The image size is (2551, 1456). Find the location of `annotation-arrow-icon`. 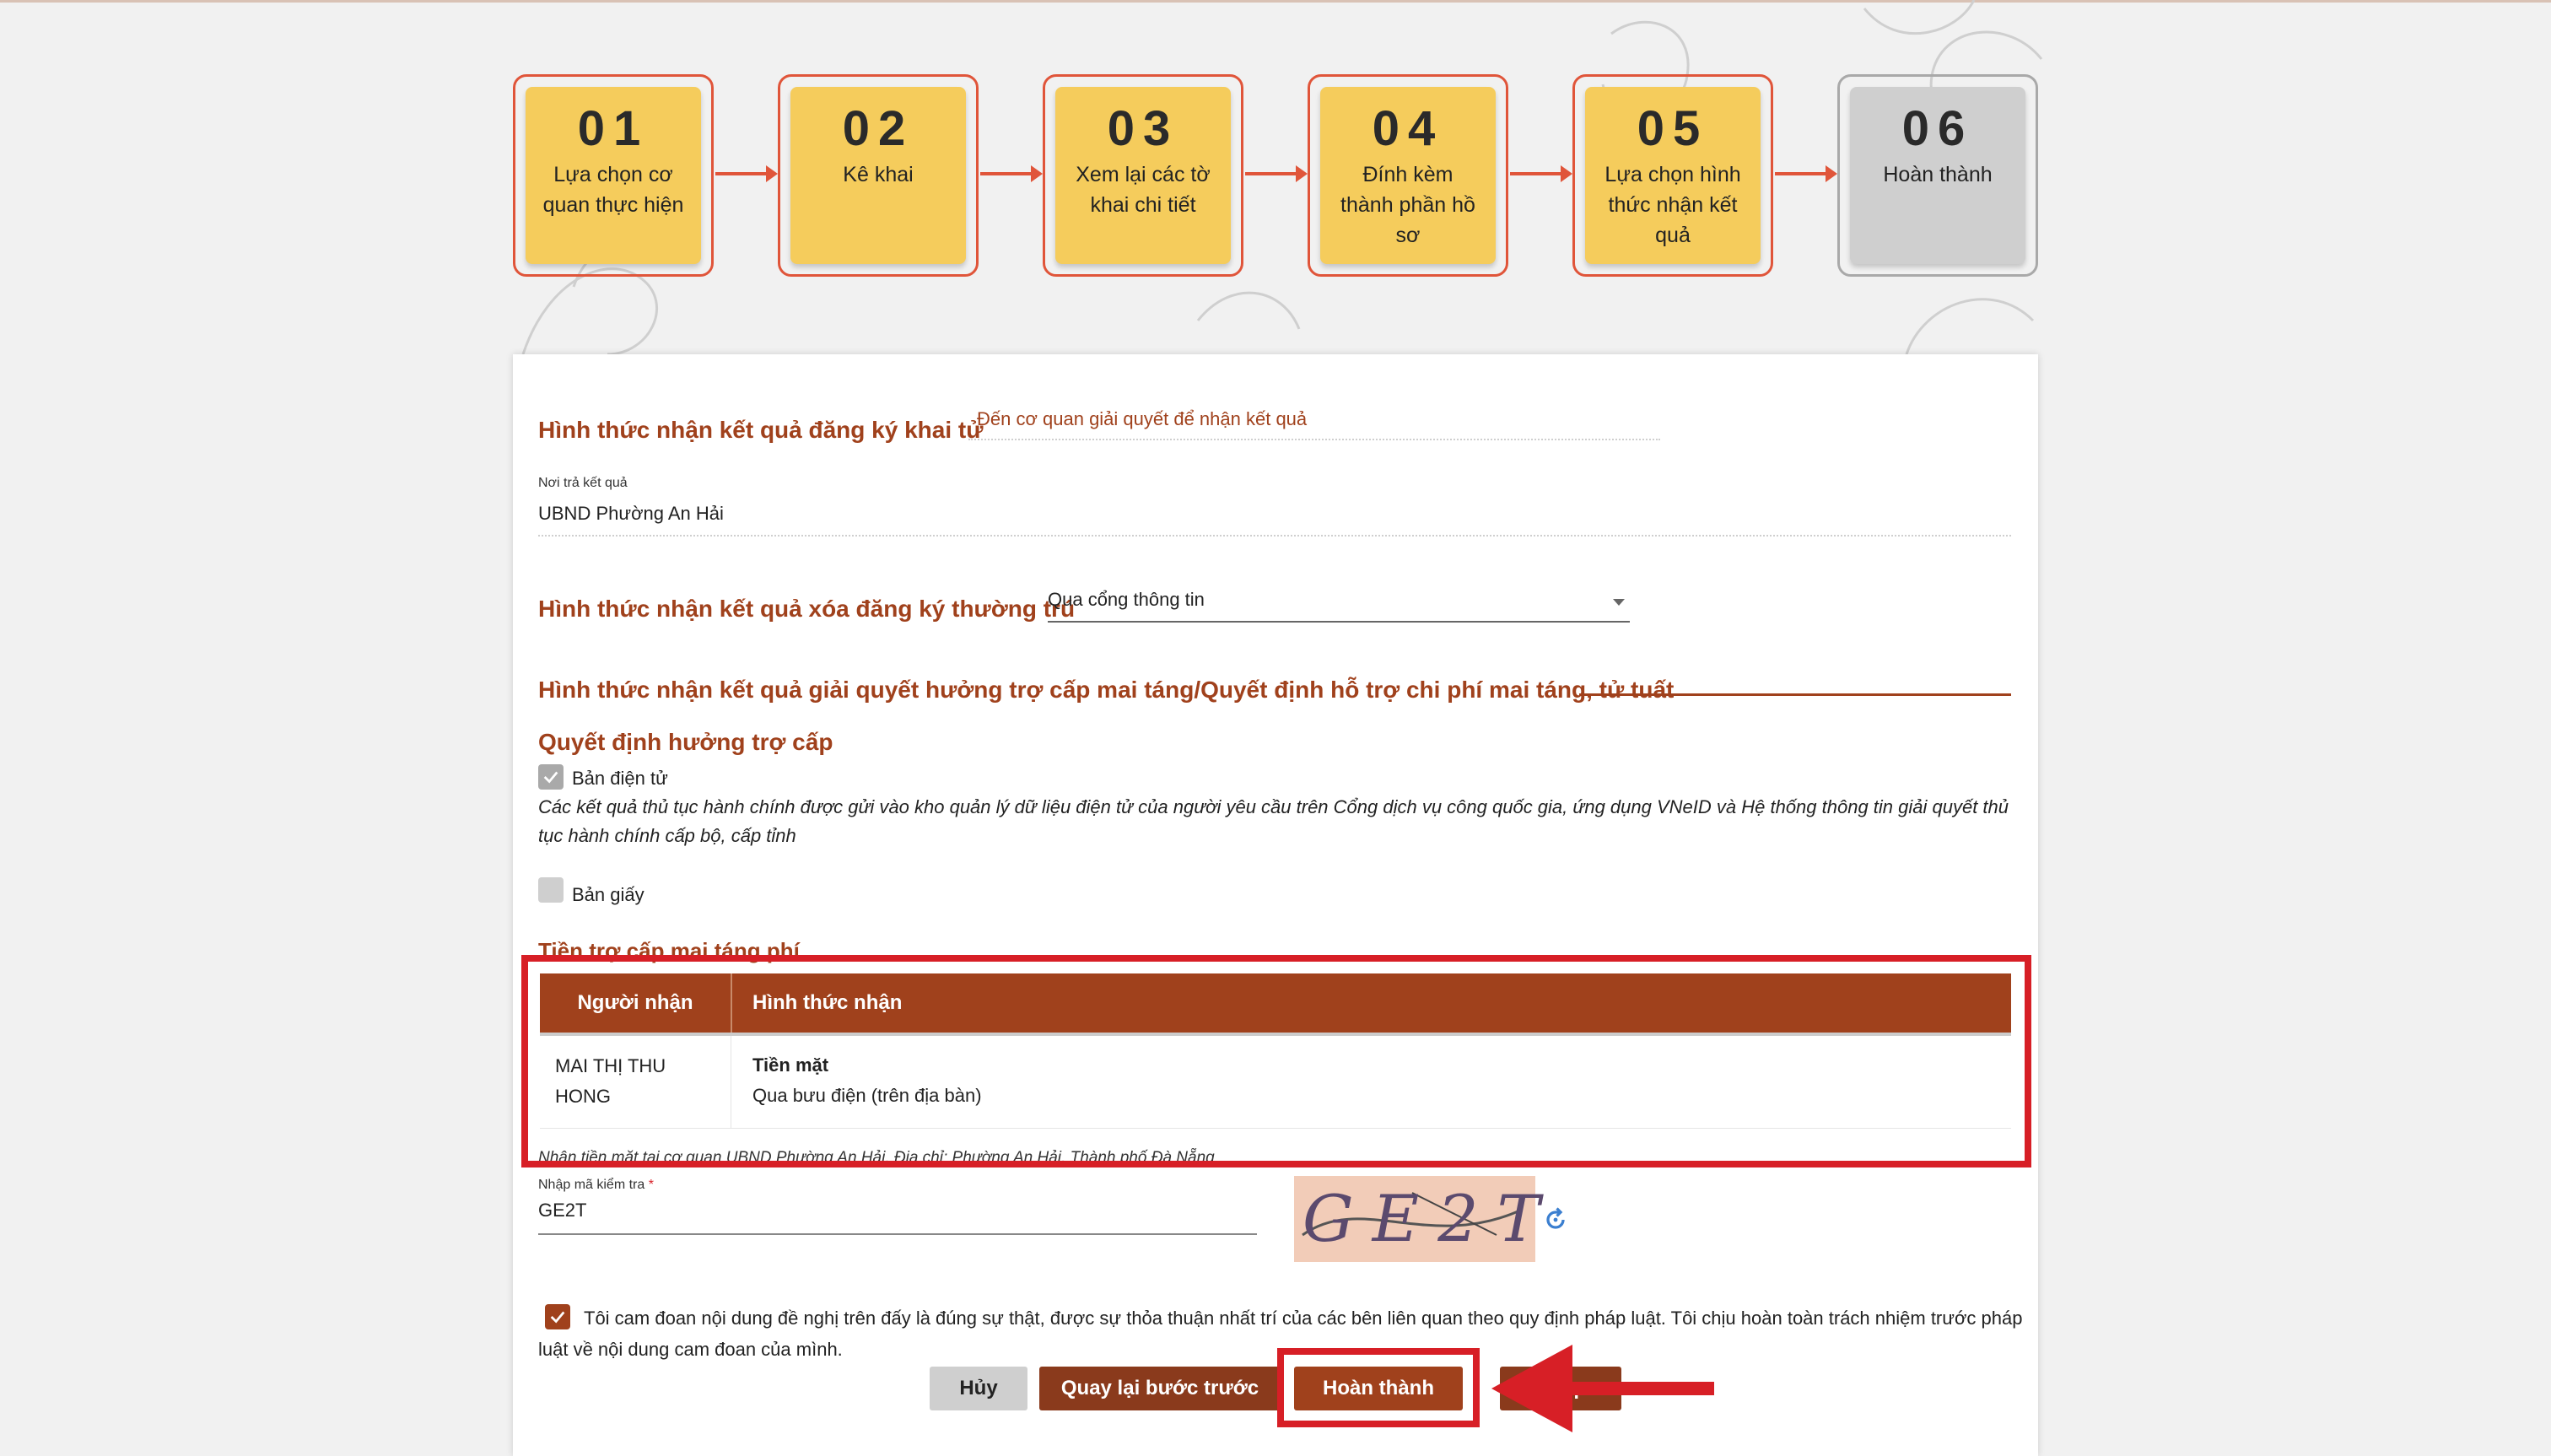

annotation-arrow-icon is located at coordinates (1602, 1388).